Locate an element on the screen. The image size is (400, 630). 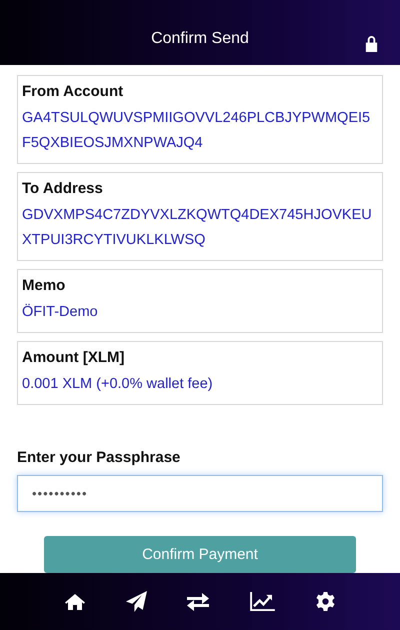
paper-plane-icon is located at coordinates (136, 601).